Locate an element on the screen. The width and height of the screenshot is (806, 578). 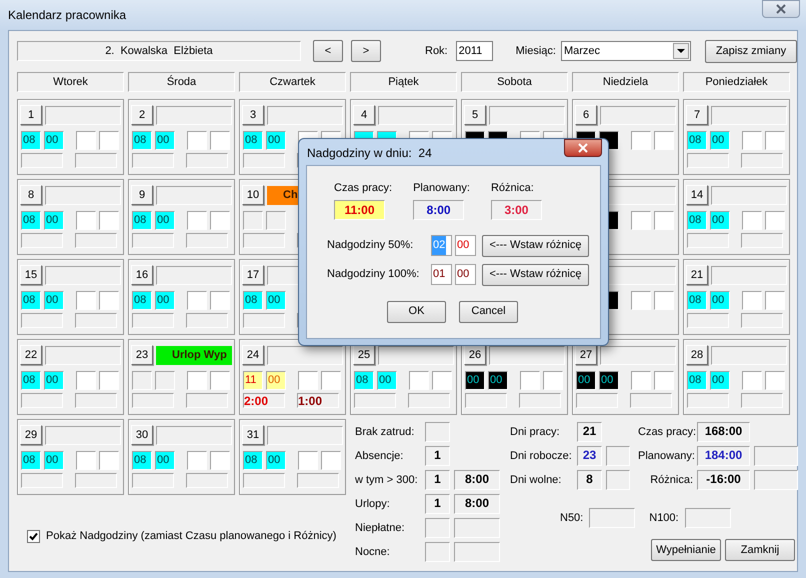
day-button: 15 is located at coordinates (31, 275).